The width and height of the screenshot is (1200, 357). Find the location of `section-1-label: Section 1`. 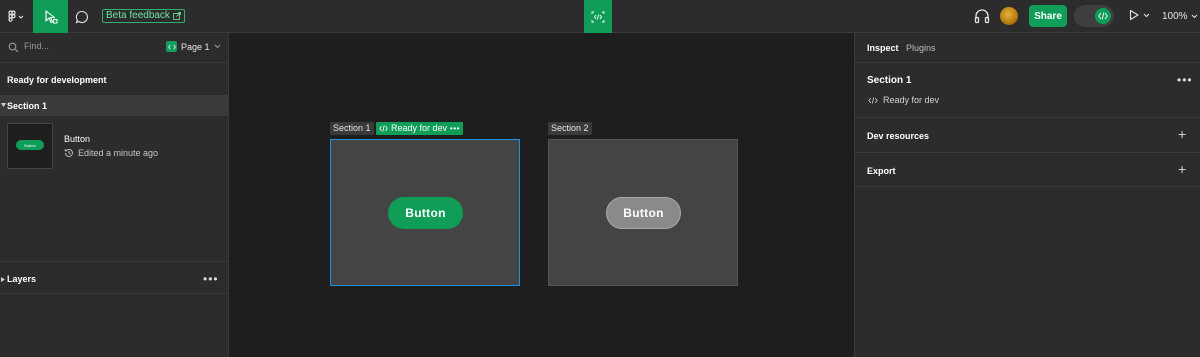

section-1-label: Section 1 is located at coordinates (352, 128).